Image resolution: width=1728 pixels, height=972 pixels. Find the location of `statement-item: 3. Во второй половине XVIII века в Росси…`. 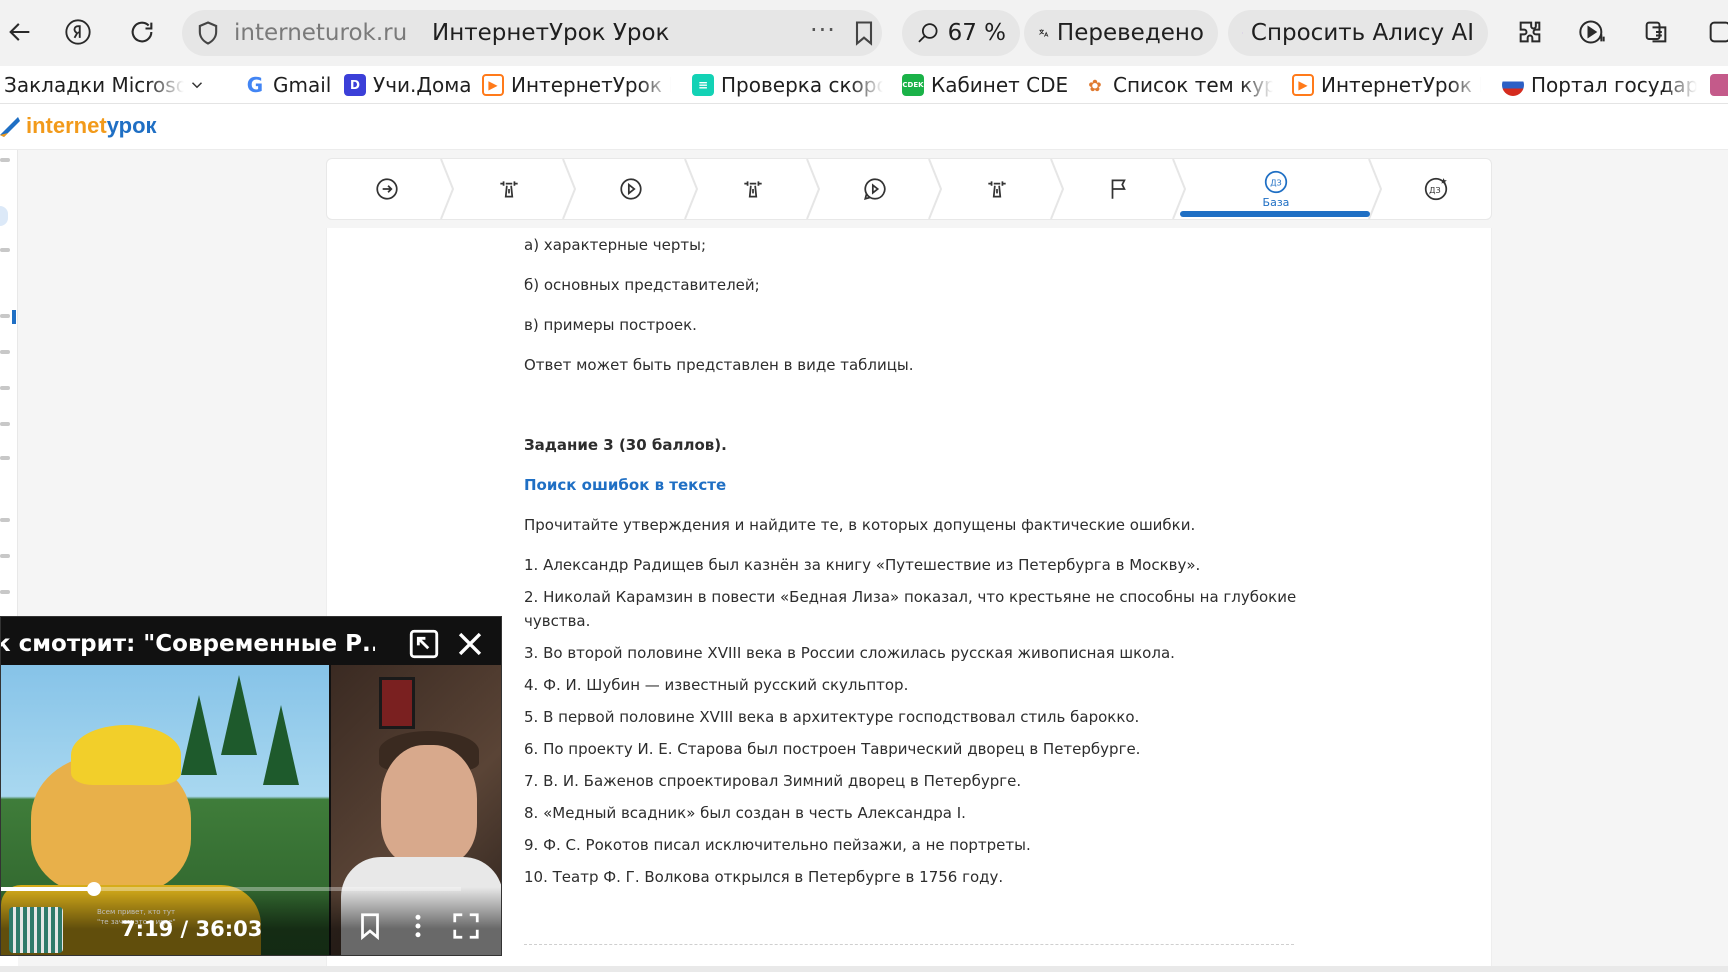

statement-item: 3. Во второй половине XVIII века в Росси… is located at coordinates (849, 653).